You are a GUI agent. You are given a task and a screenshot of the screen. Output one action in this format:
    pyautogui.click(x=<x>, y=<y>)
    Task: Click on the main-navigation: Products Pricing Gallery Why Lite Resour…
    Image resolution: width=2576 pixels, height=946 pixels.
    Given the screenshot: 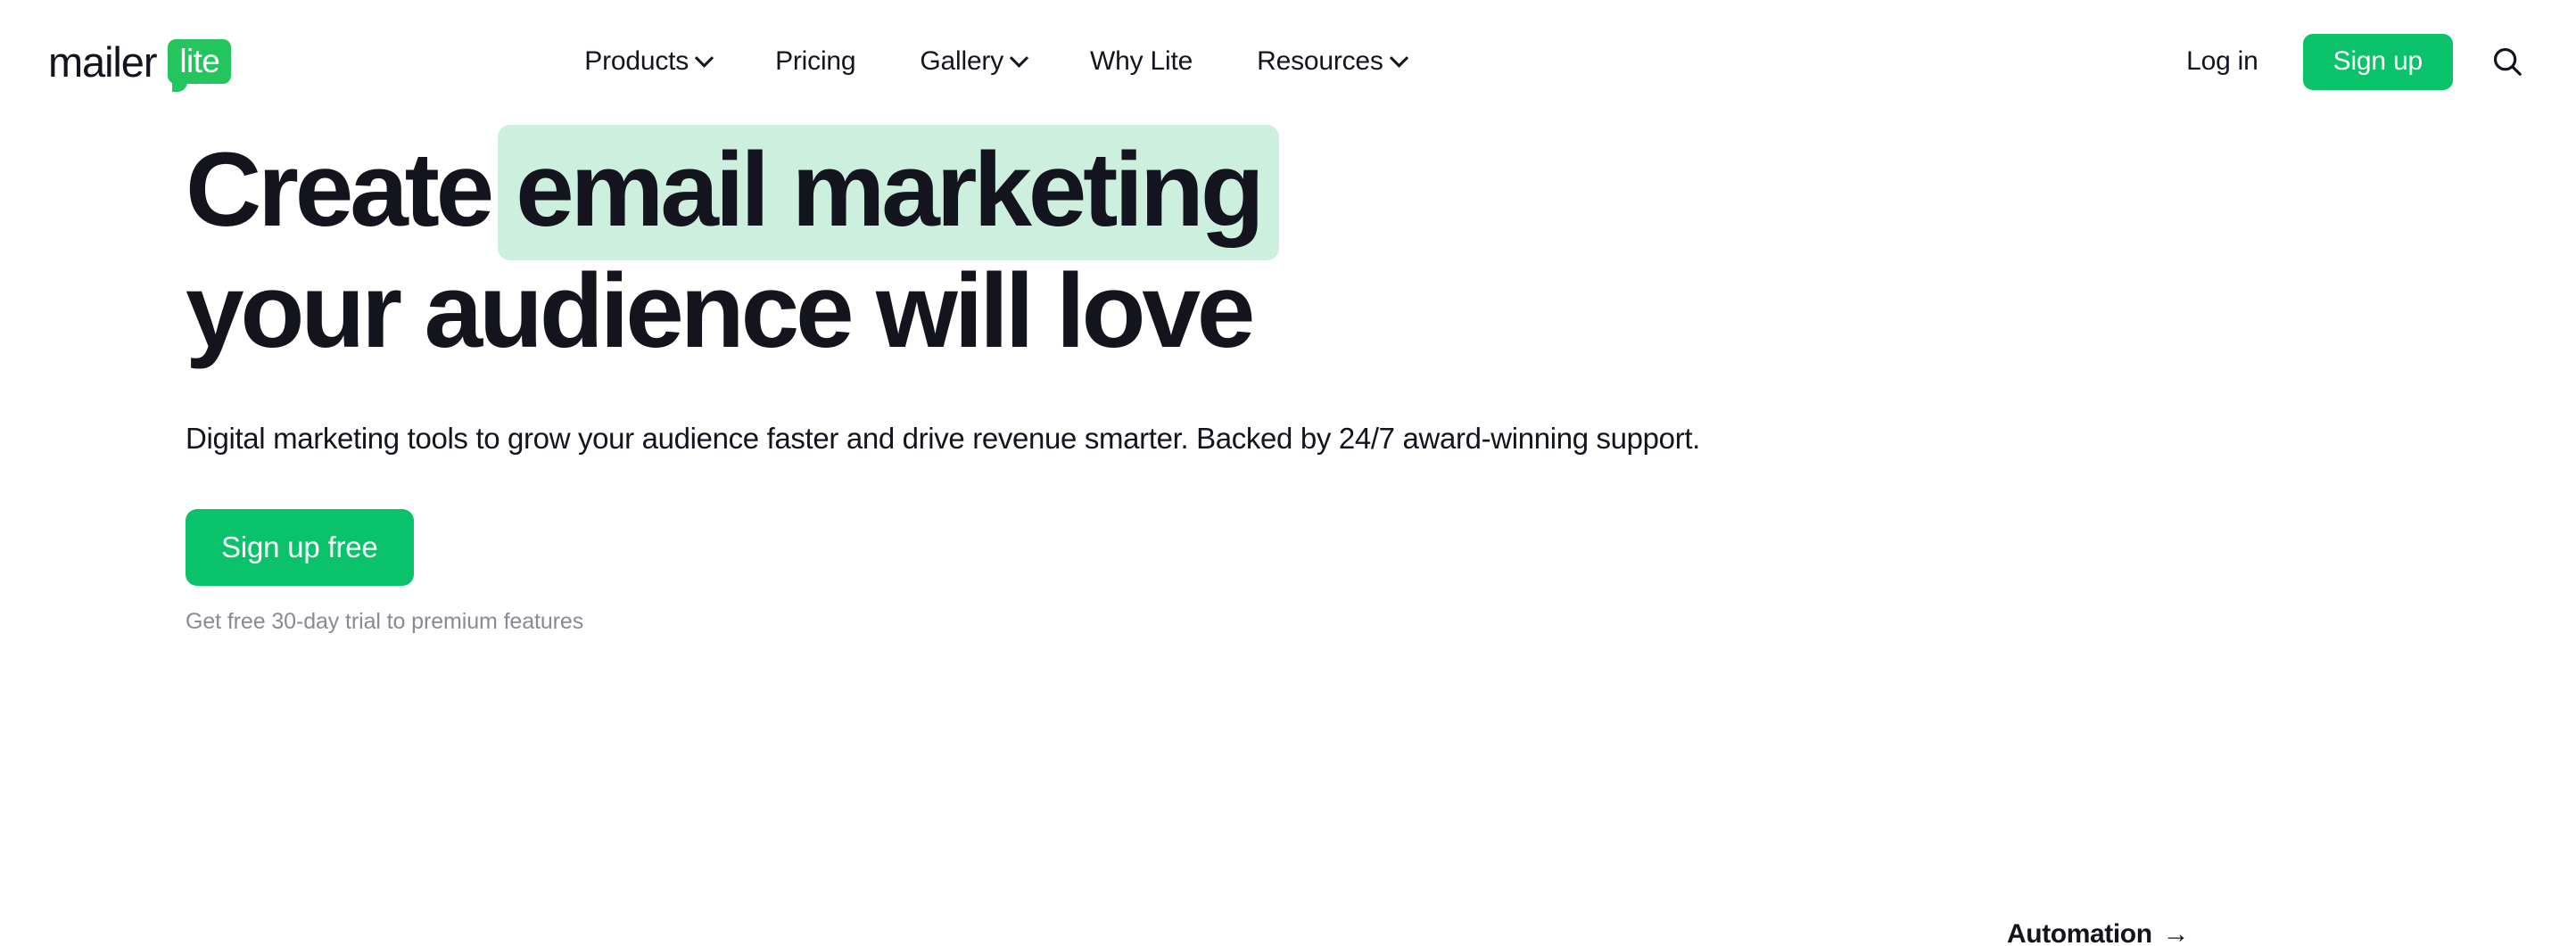 What is the action you would take?
    pyautogui.click(x=995, y=61)
    